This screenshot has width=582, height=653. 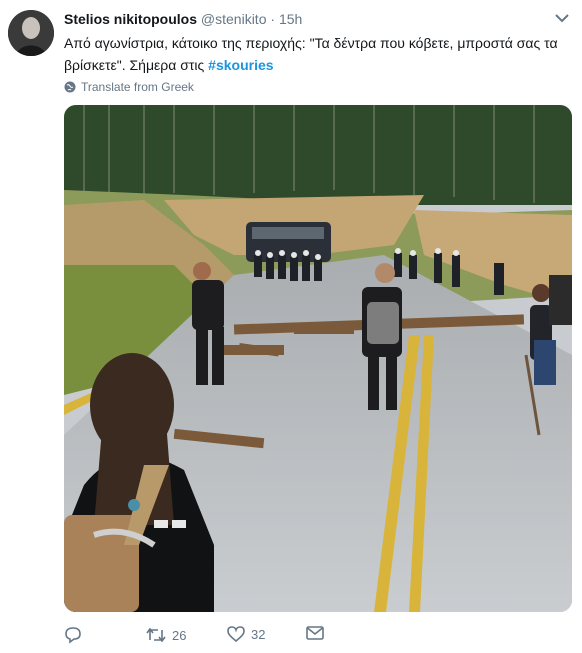 I want to click on reply-button, so click(x=76, y=635).